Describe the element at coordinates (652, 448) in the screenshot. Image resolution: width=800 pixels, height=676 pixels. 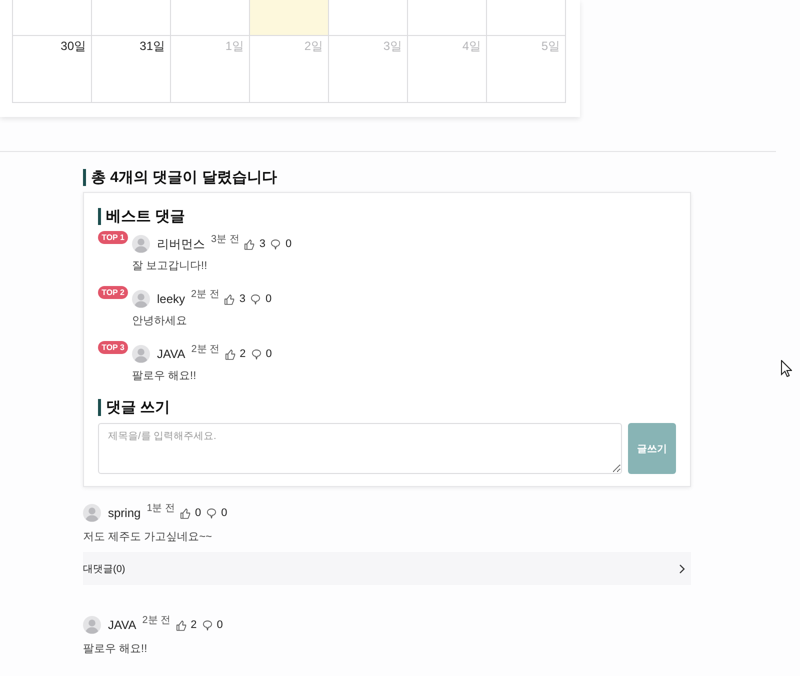
I see `submit-comment-button: 글쓰기` at that location.